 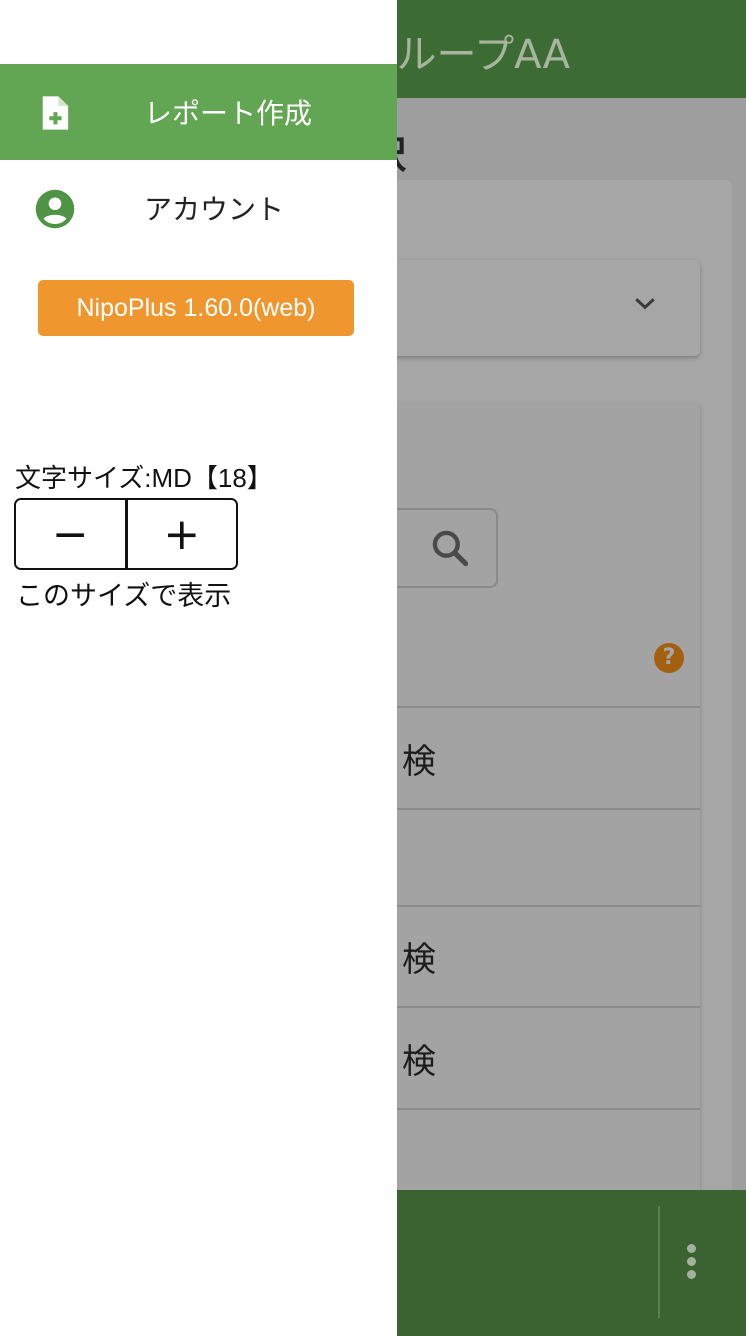 I want to click on more-vert-icon, so click(x=691, y=1262).